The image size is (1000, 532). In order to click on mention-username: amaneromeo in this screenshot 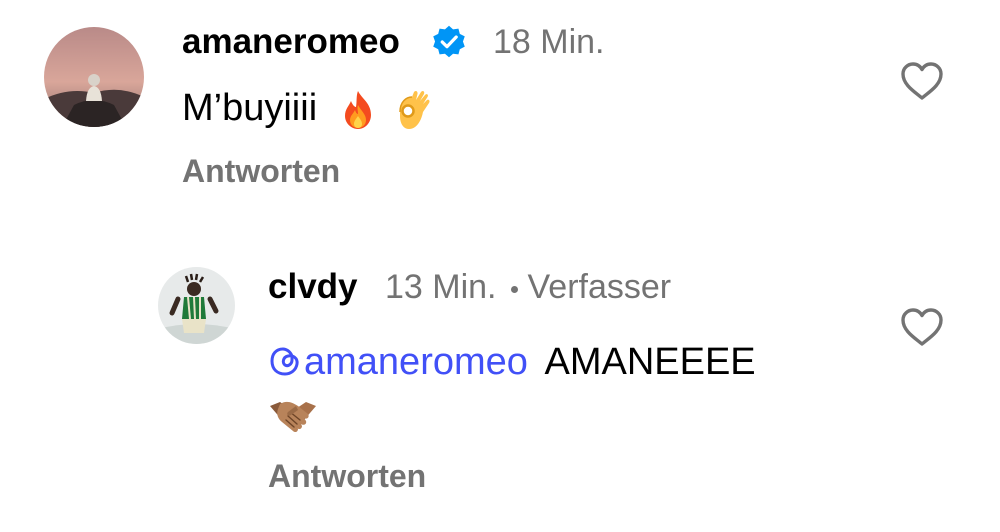, I will do `click(416, 362)`.